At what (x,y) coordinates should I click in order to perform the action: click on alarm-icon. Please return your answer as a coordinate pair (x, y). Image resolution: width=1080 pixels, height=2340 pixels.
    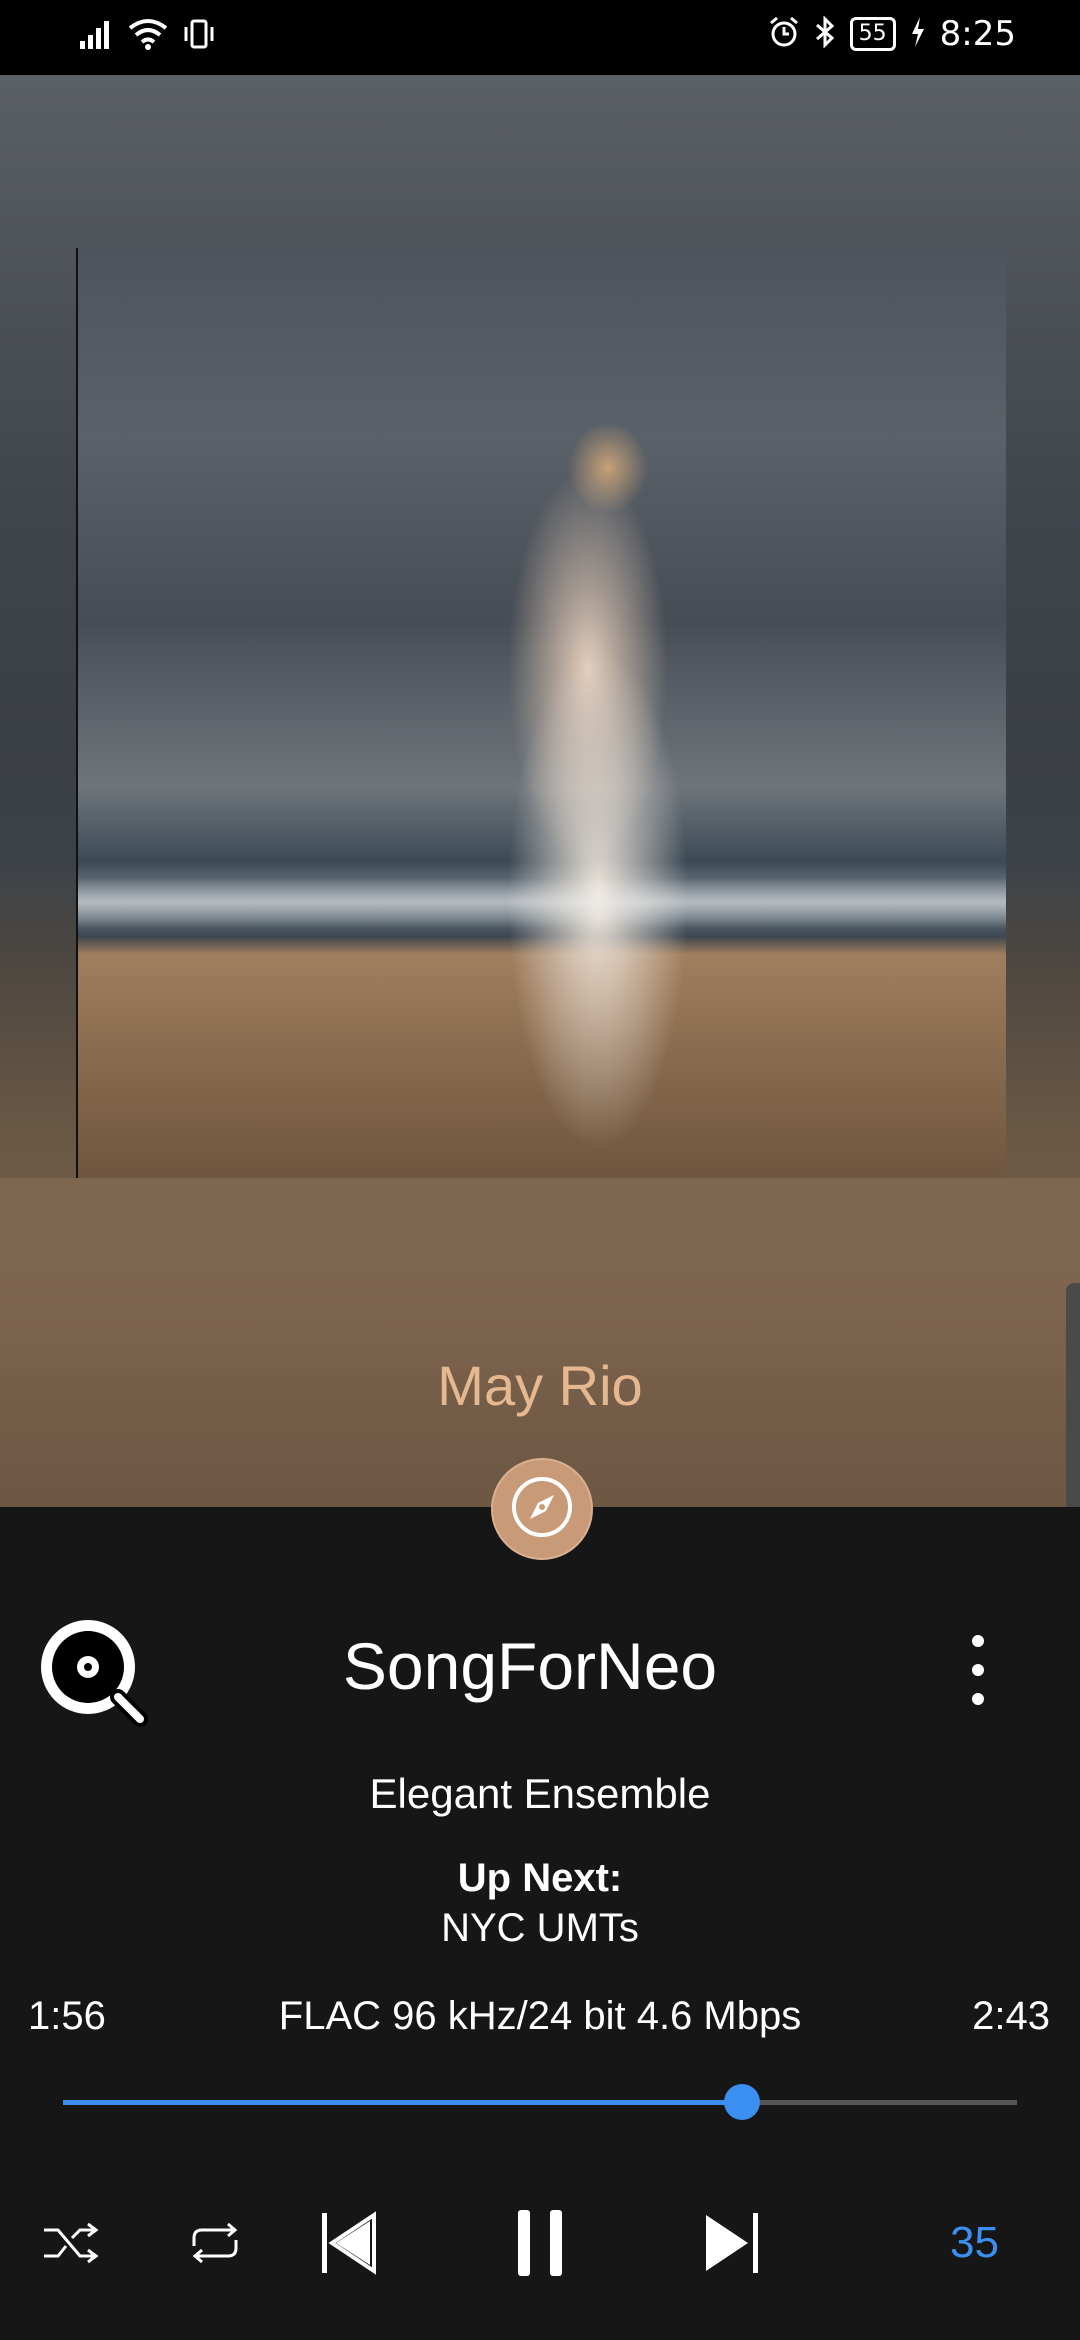
    Looking at the image, I should click on (784, 34).